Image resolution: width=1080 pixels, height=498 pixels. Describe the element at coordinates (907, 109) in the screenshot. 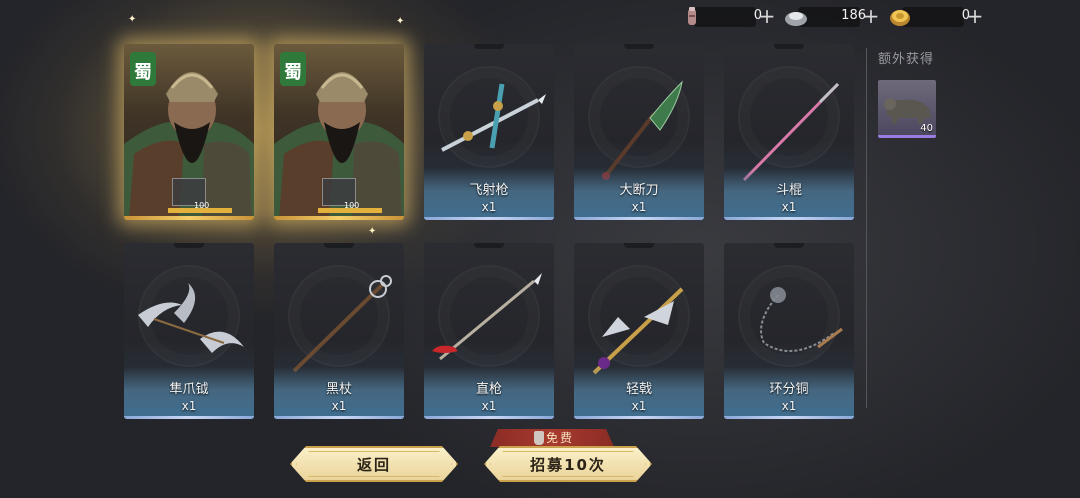

I see `extra-reward-item: 40` at that location.